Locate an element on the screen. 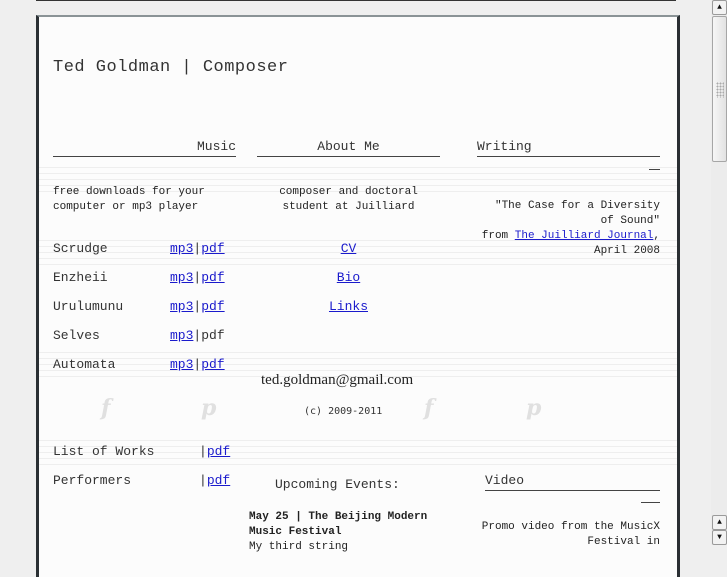  vertical-scrollbar: ▲ ▲ ▼ is located at coordinates (719, 272).